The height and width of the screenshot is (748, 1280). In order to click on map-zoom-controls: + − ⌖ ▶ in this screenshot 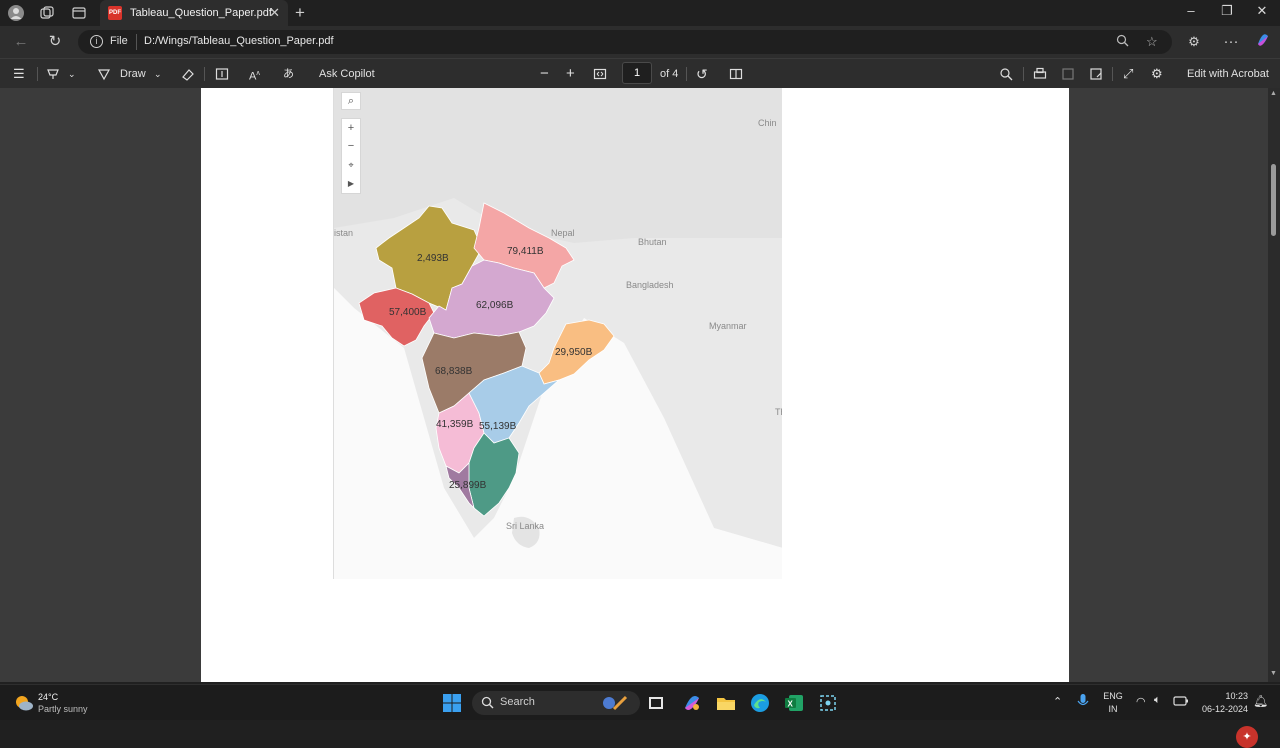, I will do `click(351, 156)`.